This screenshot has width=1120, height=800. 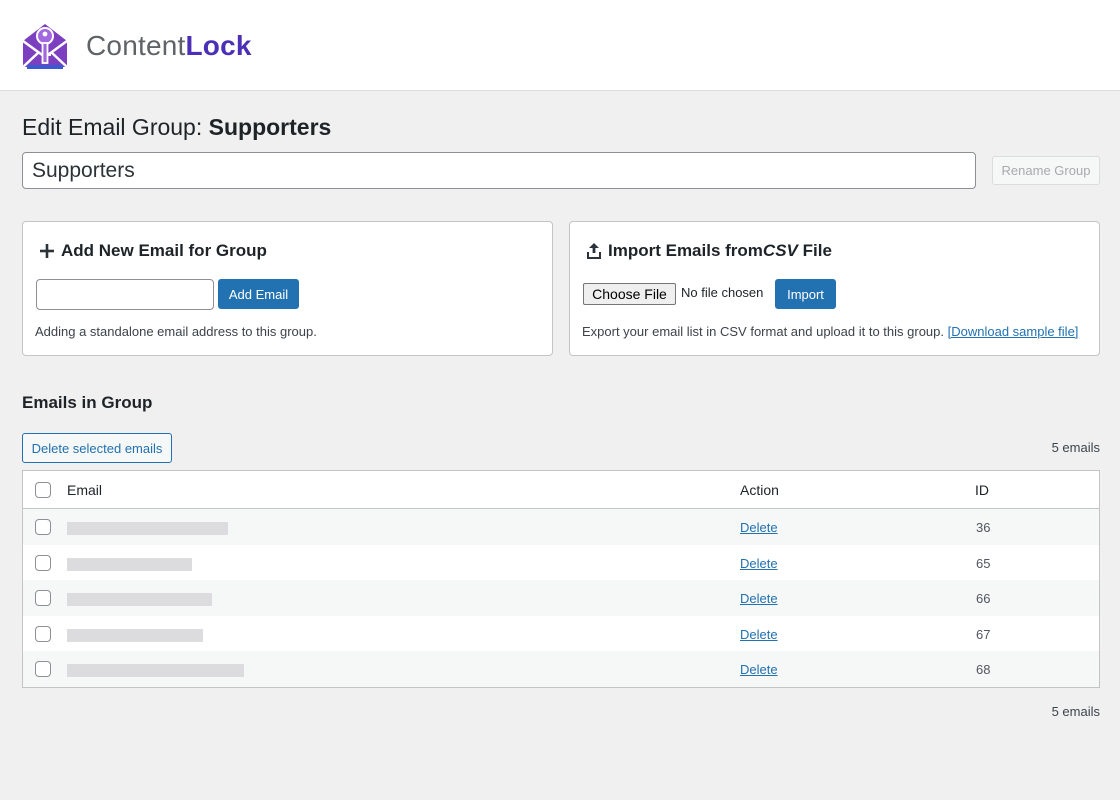 I want to click on table-row: Delete 68, so click(x=561, y=669).